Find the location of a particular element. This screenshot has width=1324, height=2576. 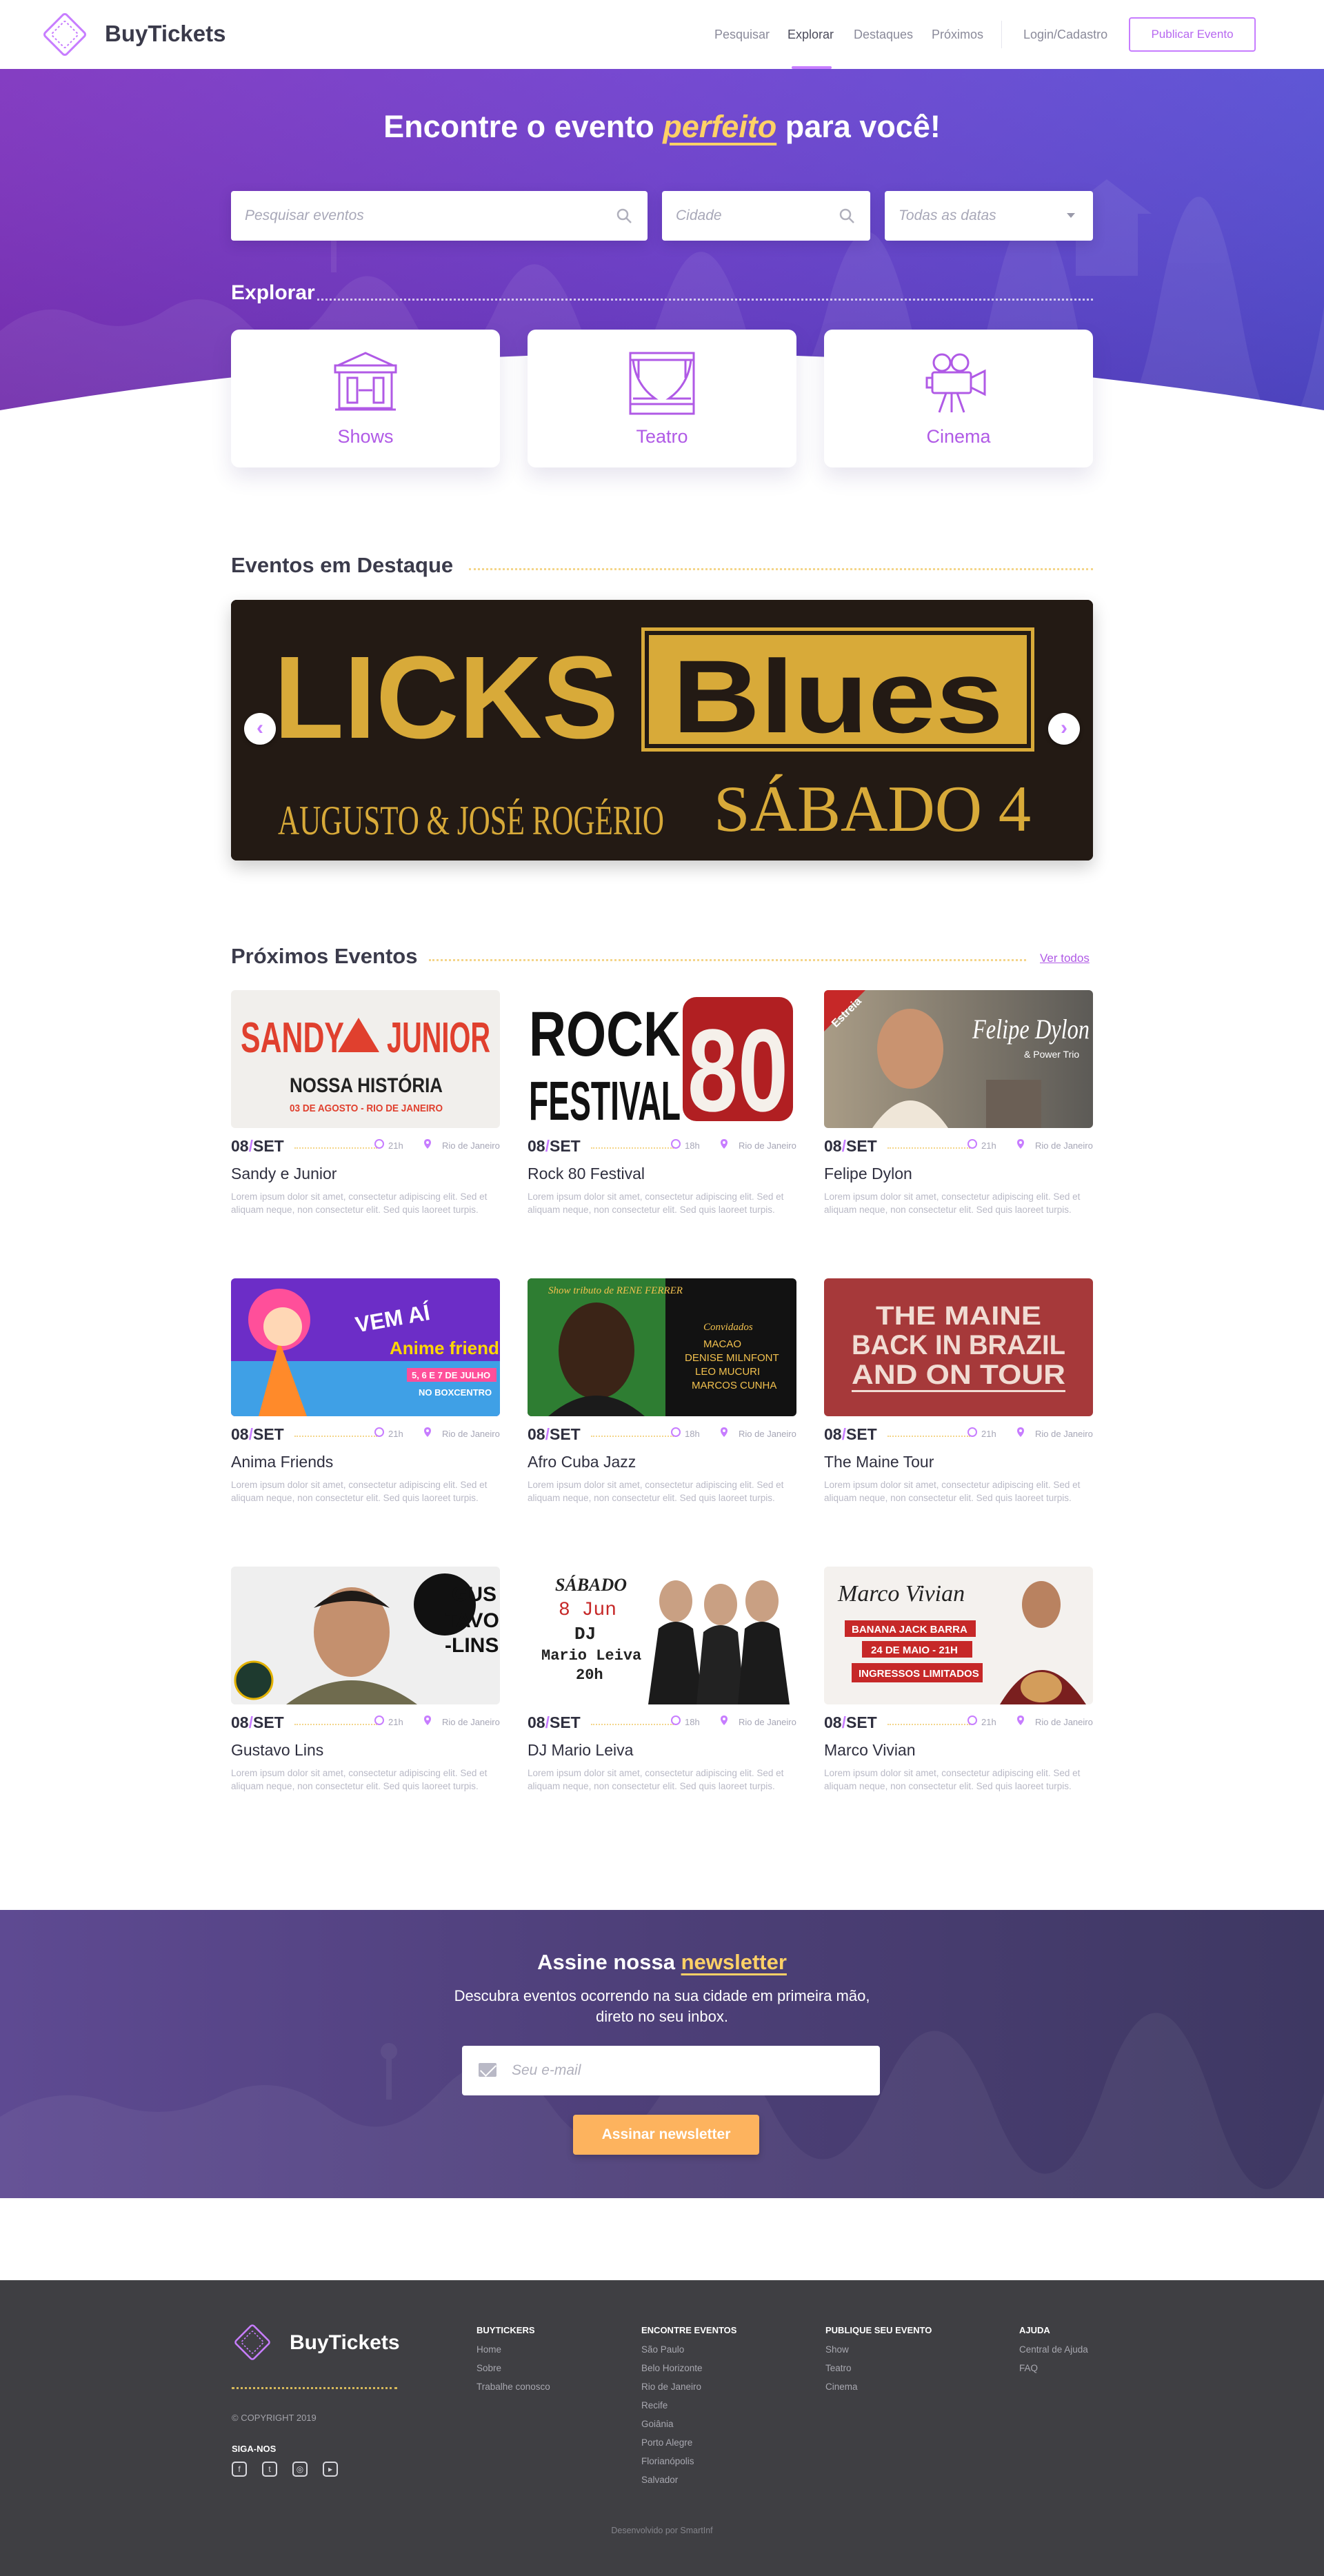

see-all-link: Ver todos is located at coordinates (1065, 958).